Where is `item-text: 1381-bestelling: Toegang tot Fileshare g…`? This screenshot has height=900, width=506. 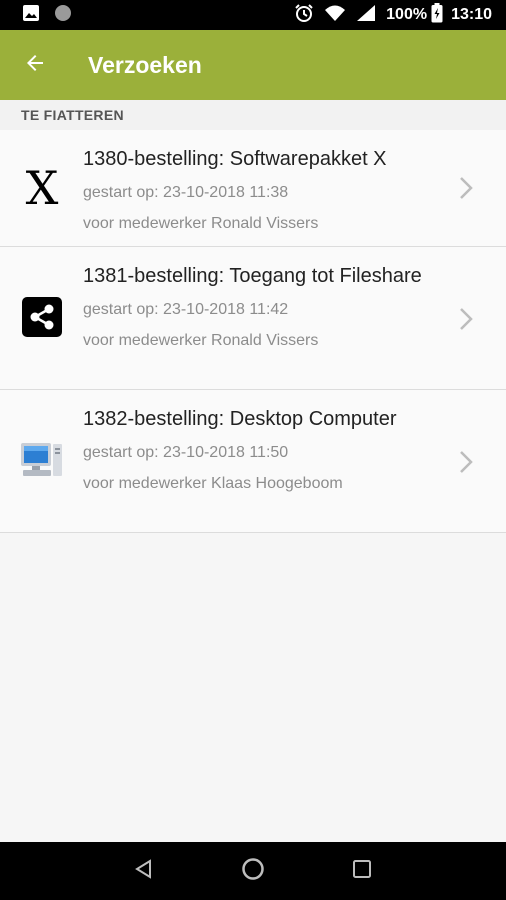 item-text: 1381-bestelling: Toegang tot Fileshare g… is located at coordinates (260, 307).